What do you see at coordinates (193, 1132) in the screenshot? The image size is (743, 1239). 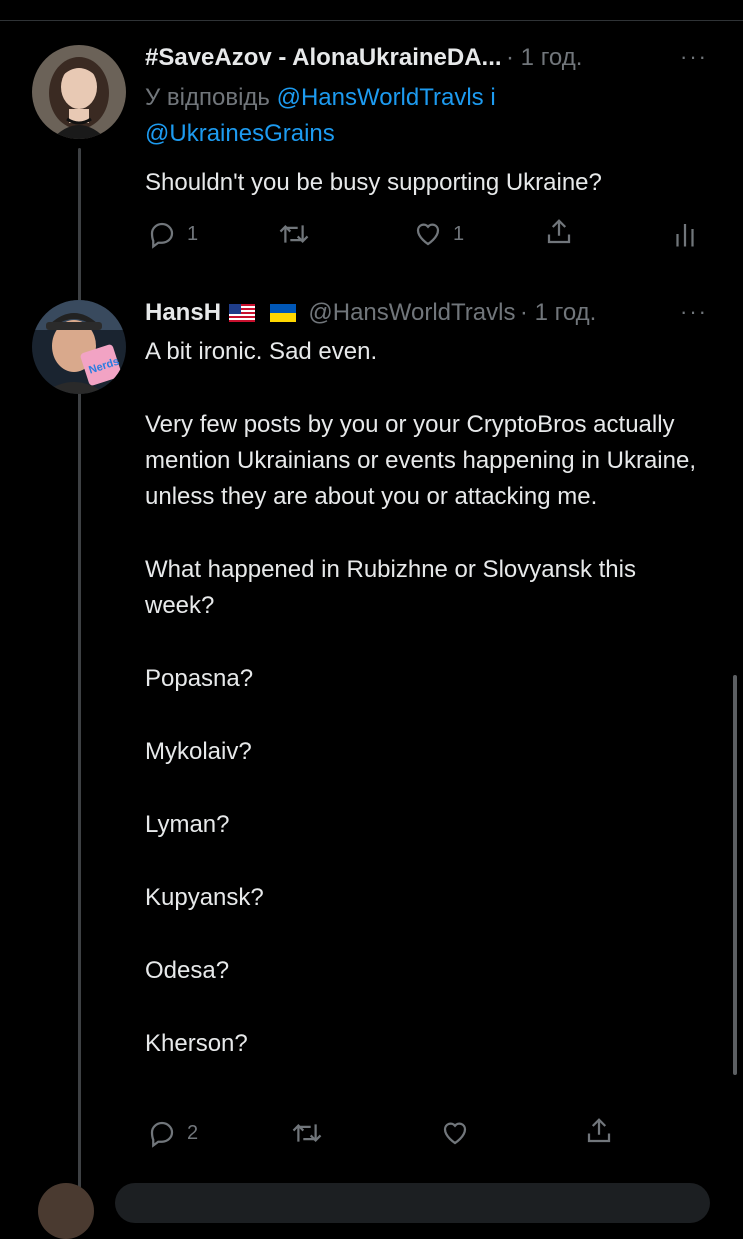 I see `reply-count: 2` at bounding box center [193, 1132].